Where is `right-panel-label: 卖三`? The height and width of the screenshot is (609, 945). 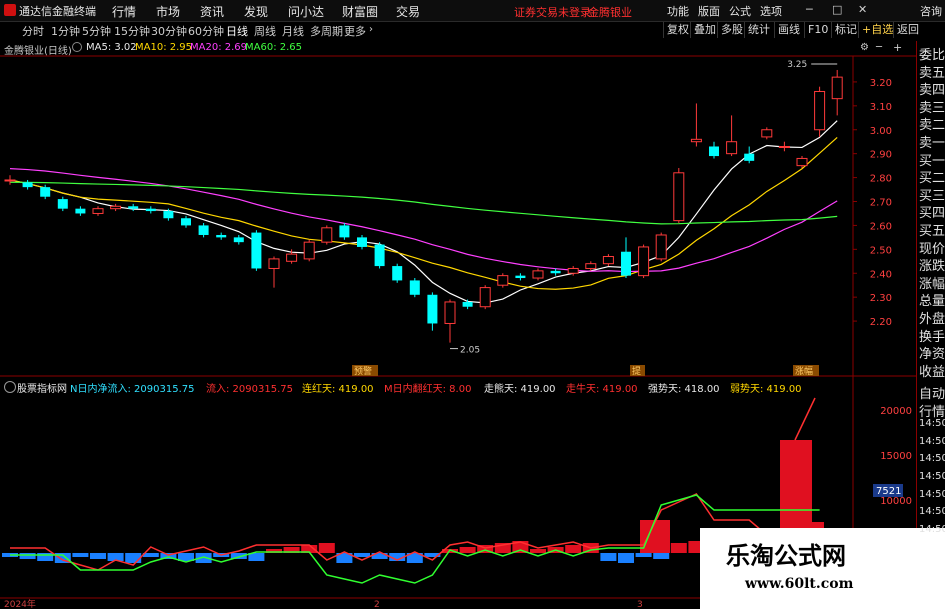 right-panel-label: 卖三 is located at coordinates (932, 106).